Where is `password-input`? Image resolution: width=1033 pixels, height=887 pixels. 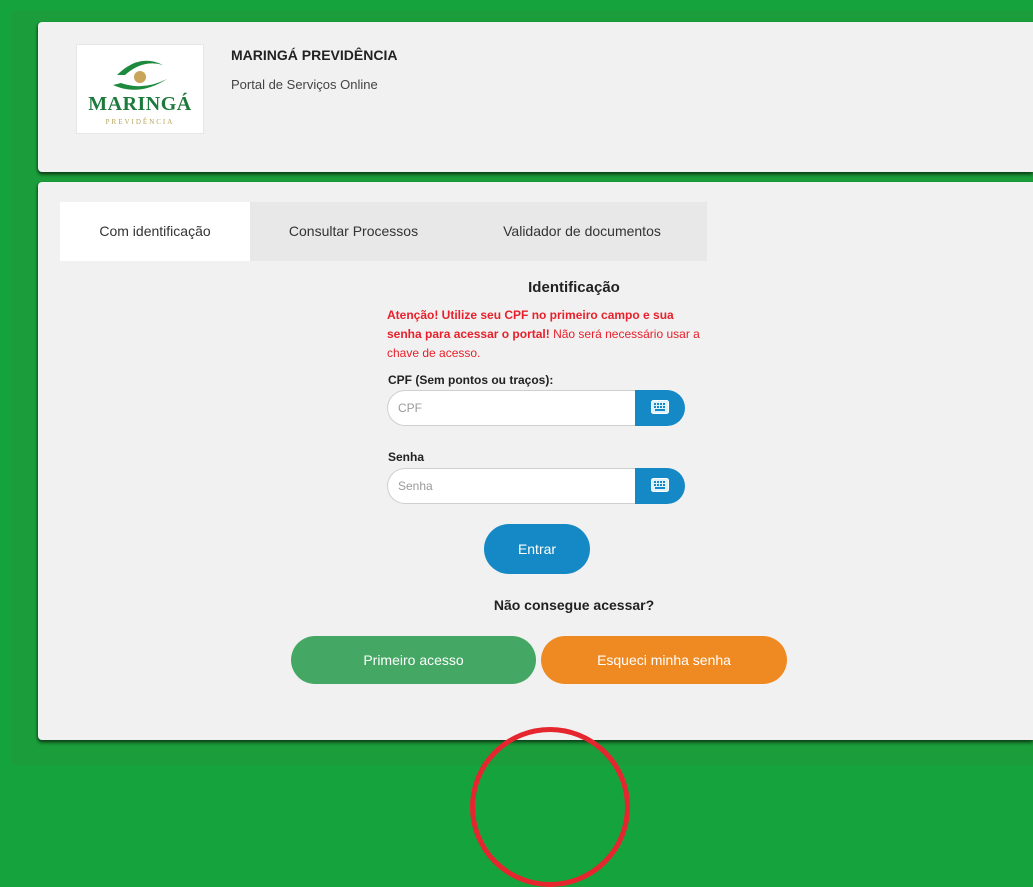
password-input is located at coordinates (516, 486).